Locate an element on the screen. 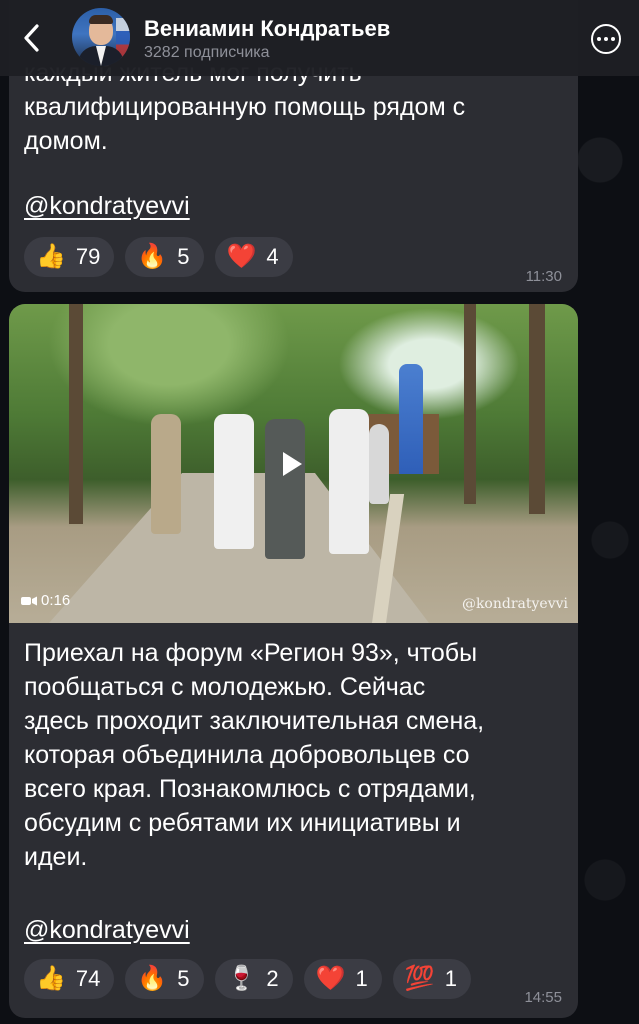 The width and height of the screenshot is (639, 1024). more-options-button is located at coordinates (606, 39).